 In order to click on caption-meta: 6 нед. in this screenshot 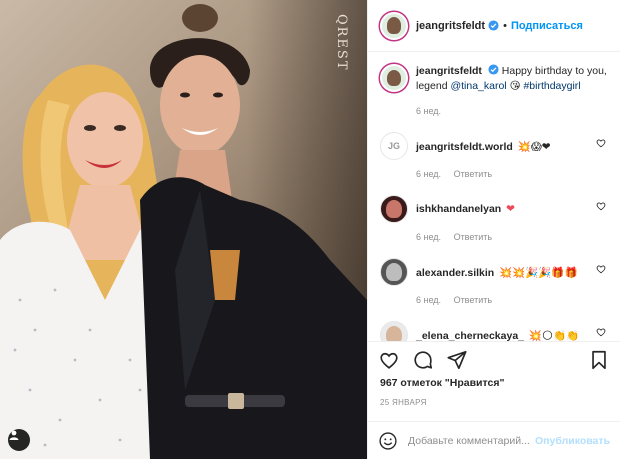, I will do `click(513, 111)`.